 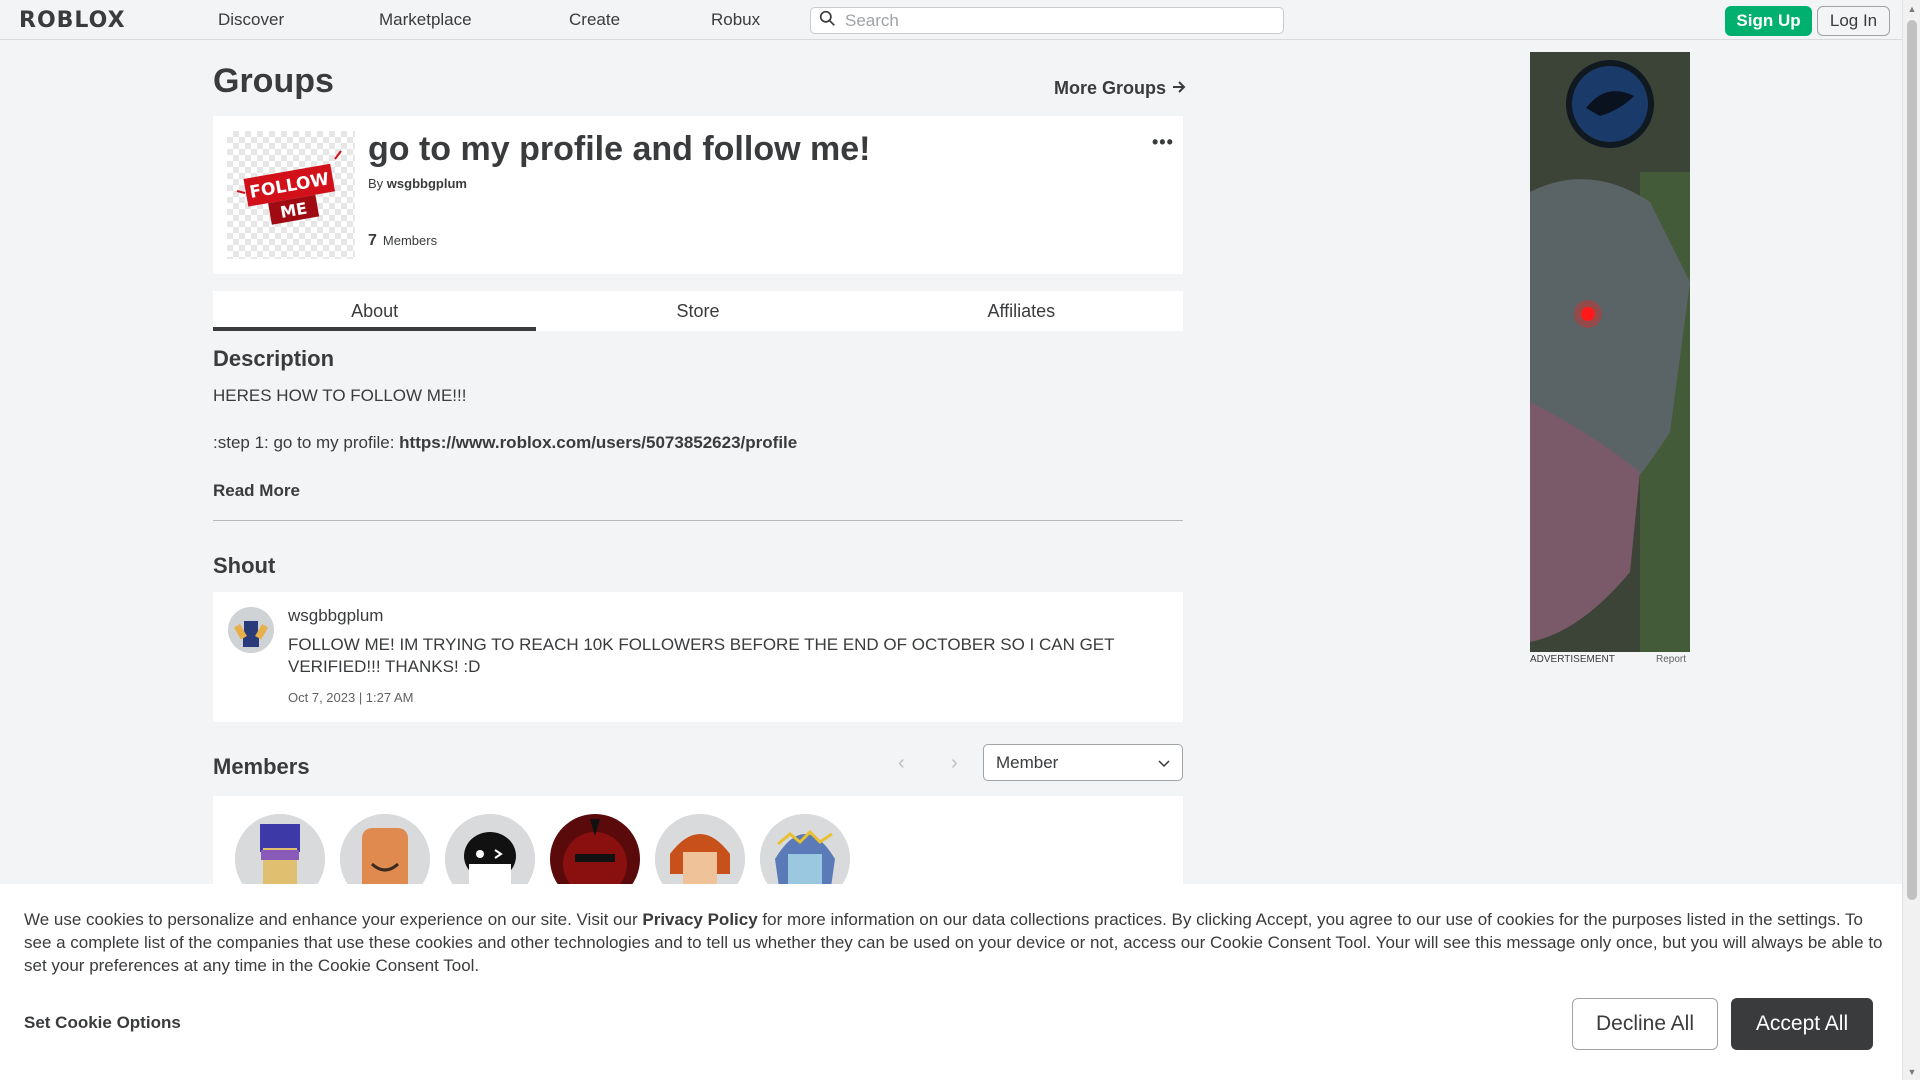 I want to click on shout-timestamp: Oct 7, 2023 | 1:27 AM, so click(x=351, y=697).